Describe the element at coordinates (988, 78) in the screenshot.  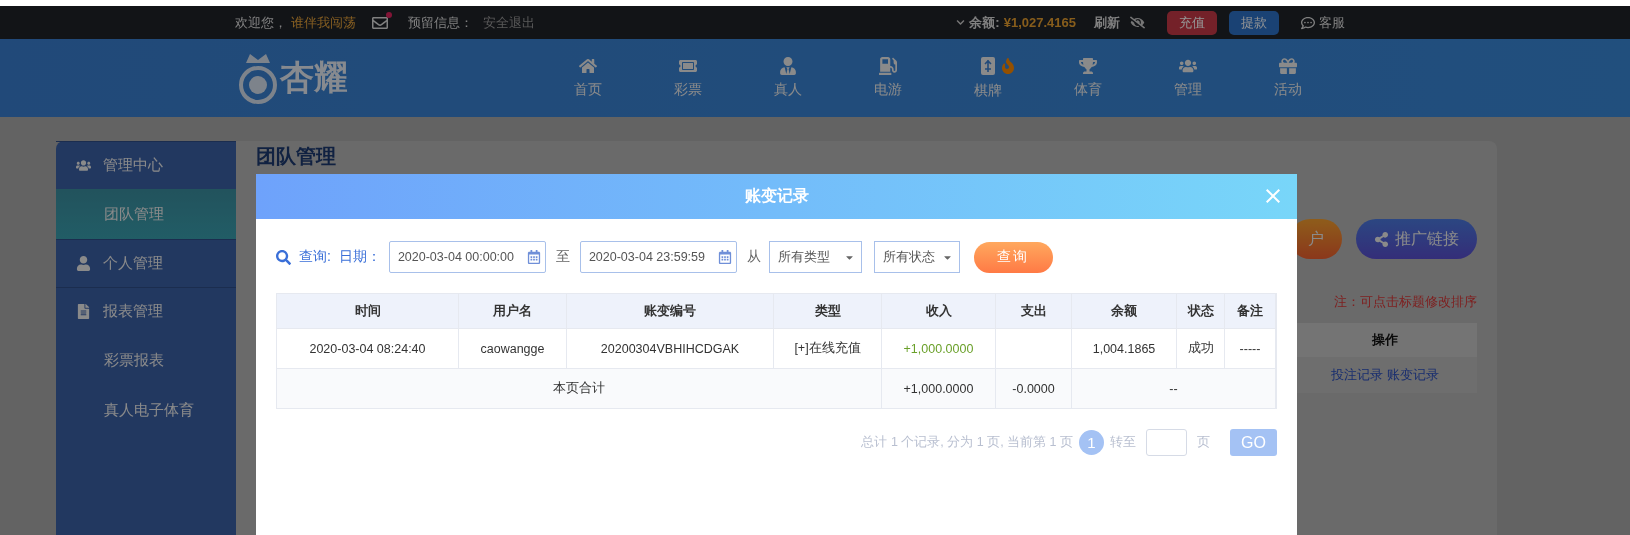
I see `nav-item: 棋牌` at that location.